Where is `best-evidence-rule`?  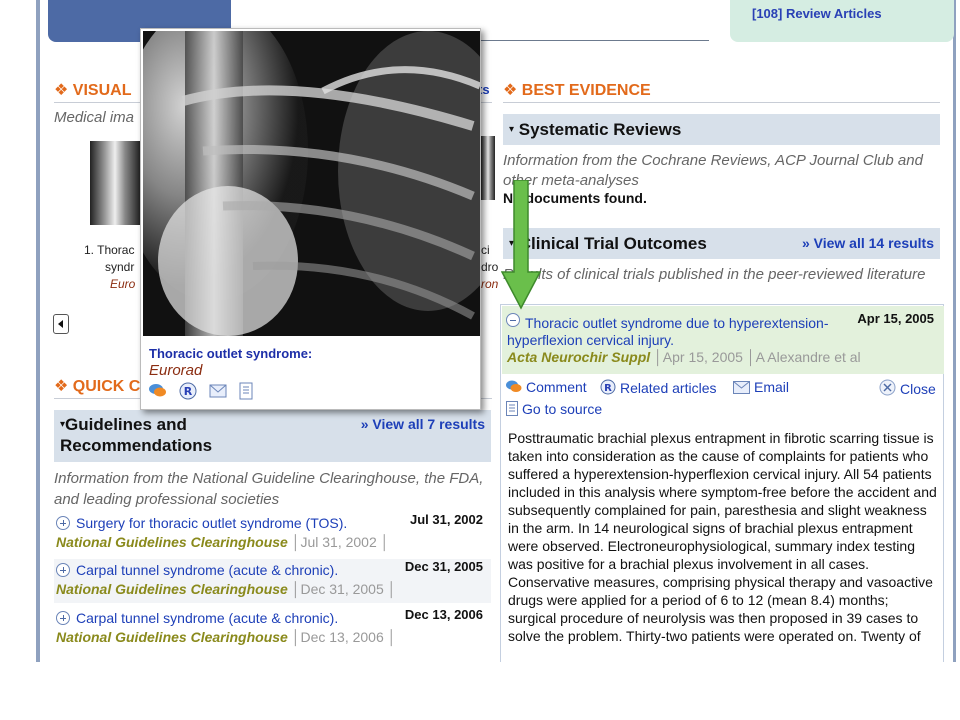 best-evidence-rule is located at coordinates (721, 102).